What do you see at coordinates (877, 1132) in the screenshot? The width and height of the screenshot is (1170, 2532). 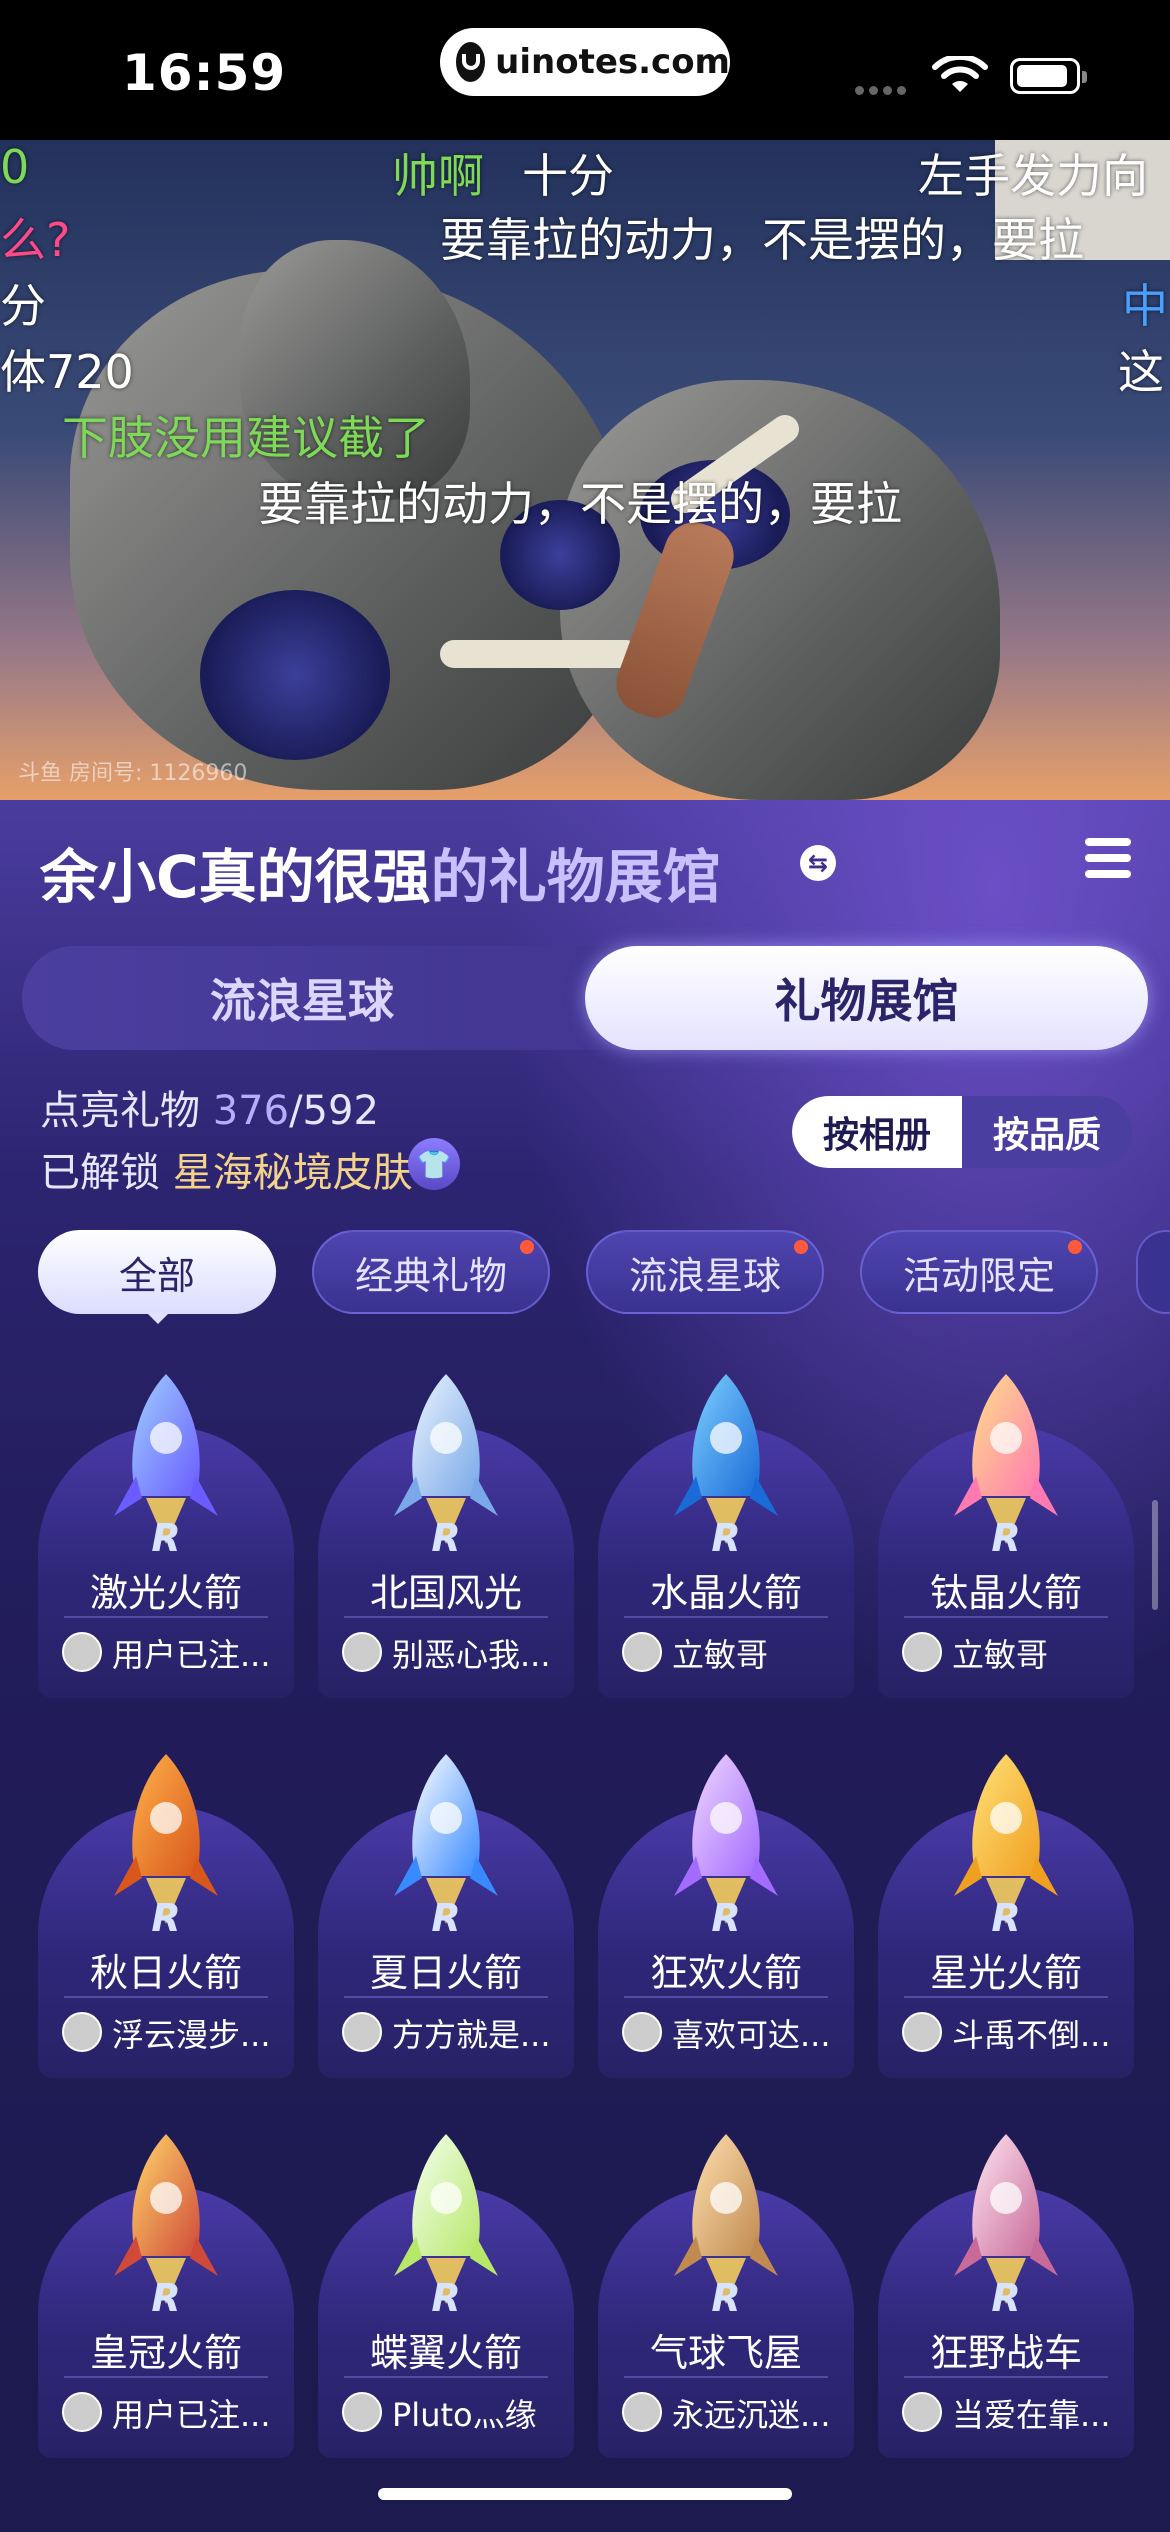 I see `sort-by-album-button: 按相册` at bounding box center [877, 1132].